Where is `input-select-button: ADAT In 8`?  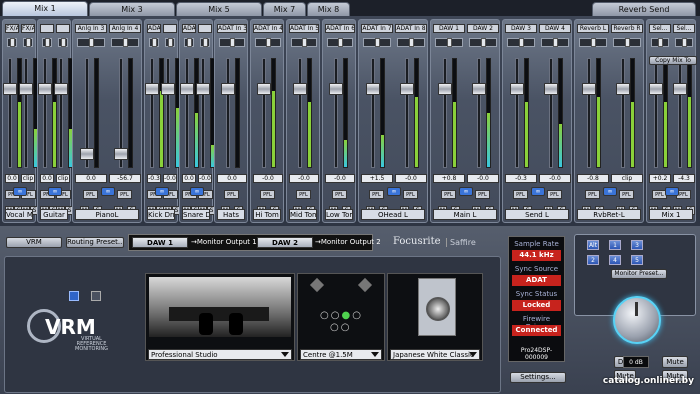
input-select-button: ADAT In 8 is located at coordinates (411, 28).